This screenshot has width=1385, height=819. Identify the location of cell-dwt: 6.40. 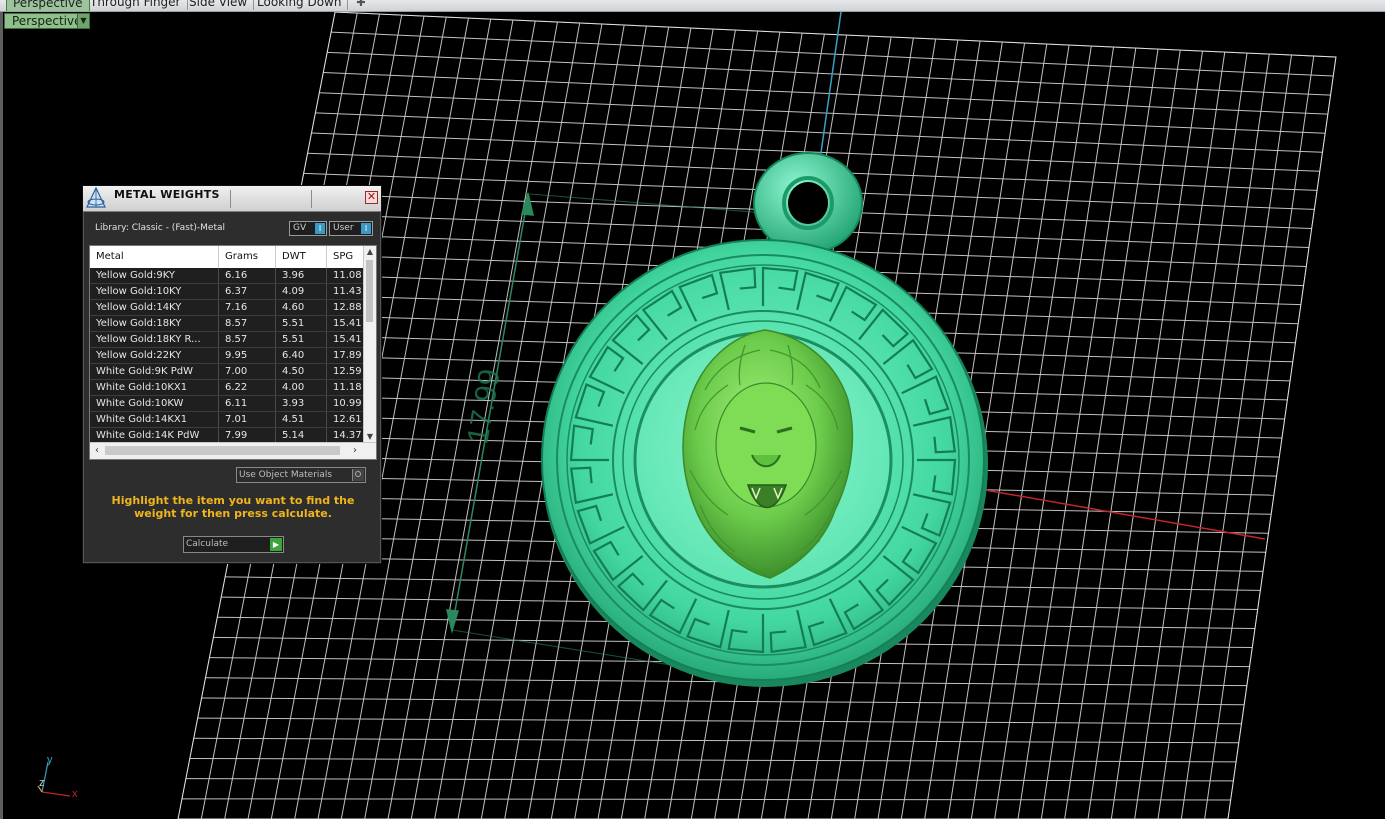
(301, 355).